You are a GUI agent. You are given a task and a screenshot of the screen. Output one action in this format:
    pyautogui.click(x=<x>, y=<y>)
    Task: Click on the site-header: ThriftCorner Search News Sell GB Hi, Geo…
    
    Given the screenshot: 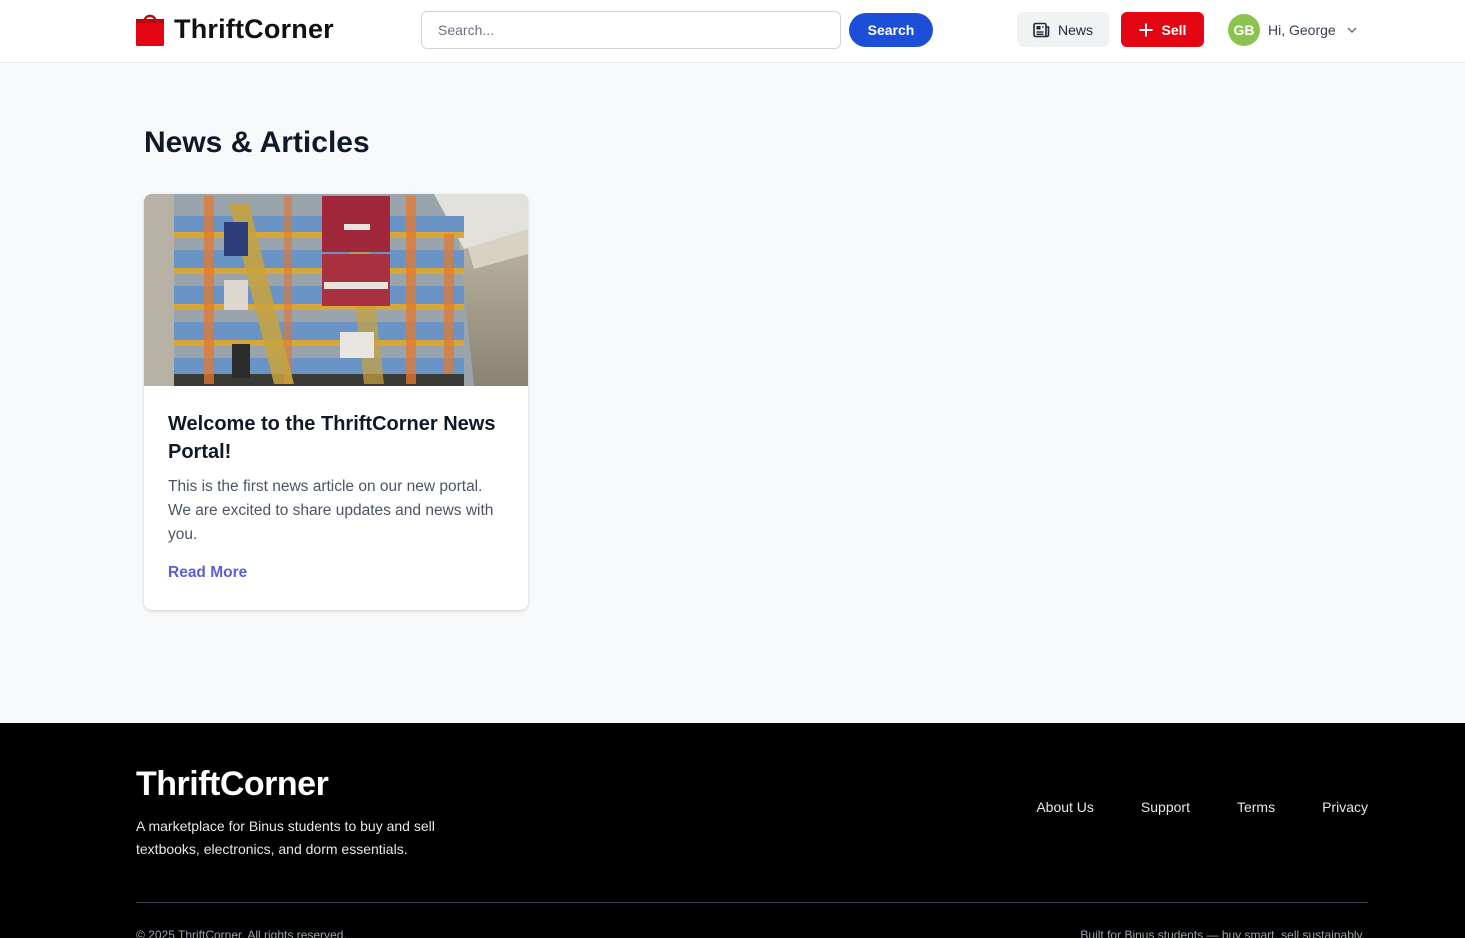 What is the action you would take?
    pyautogui.click(x=732, y=31)
    